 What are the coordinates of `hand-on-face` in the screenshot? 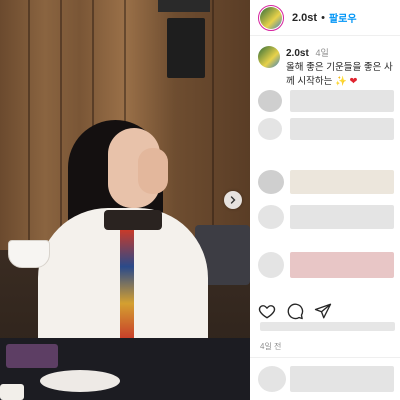 It's located at (153, 171).